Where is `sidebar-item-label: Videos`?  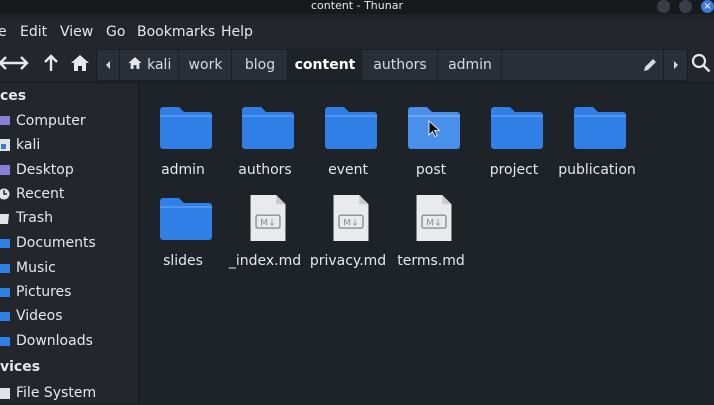 sidebar-item-label: Videos is located at coordinates (39, 316).